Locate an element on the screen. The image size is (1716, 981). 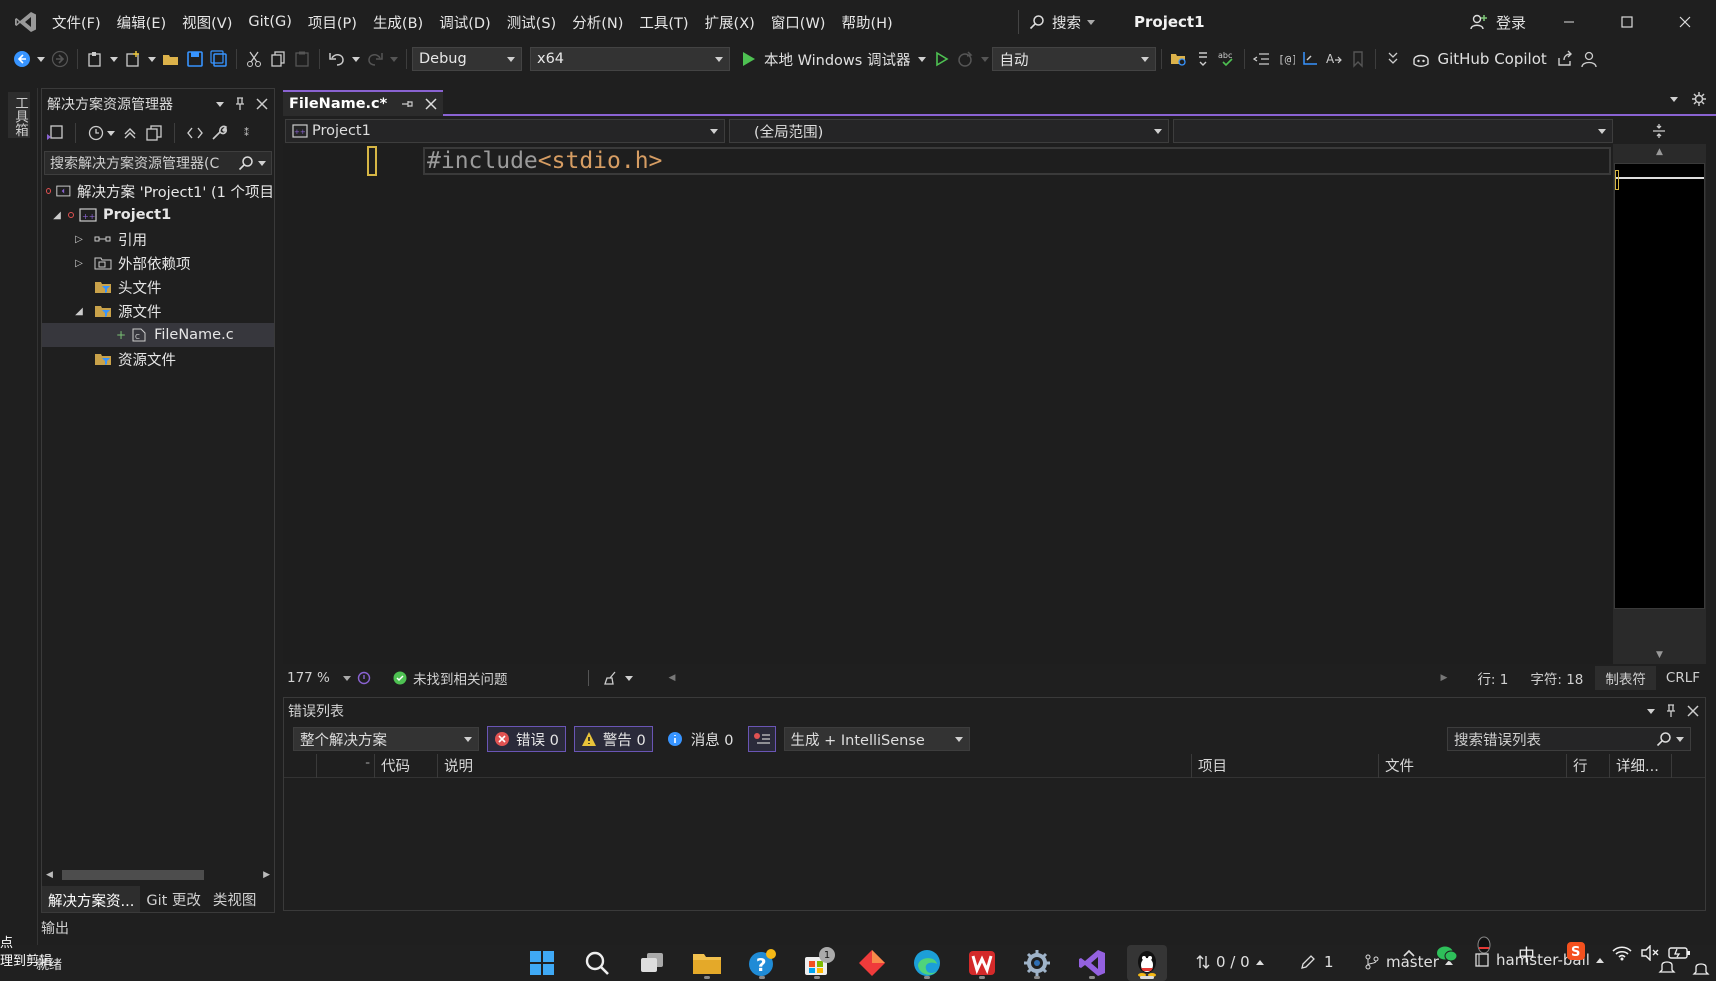
start-debugging-button: 本地 Windows 调试器 is located at coordinates (834, 59).